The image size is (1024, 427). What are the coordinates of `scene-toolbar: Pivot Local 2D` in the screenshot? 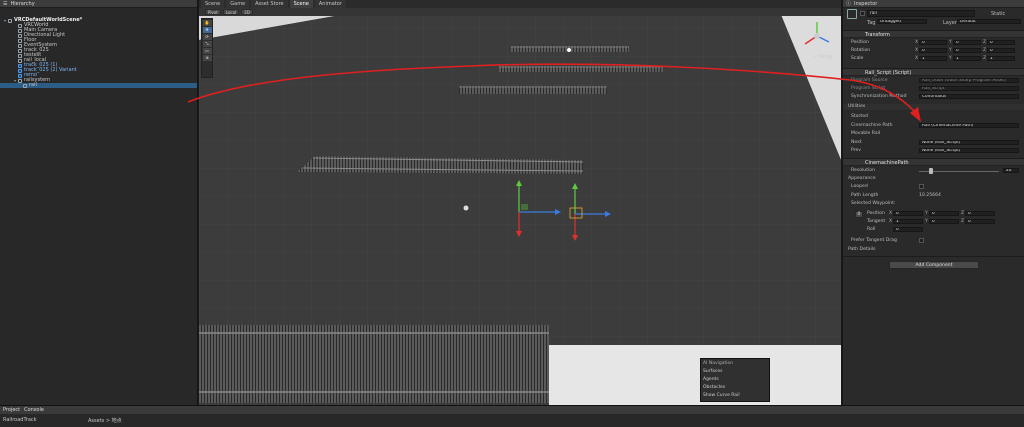 It's located at (520, 12).